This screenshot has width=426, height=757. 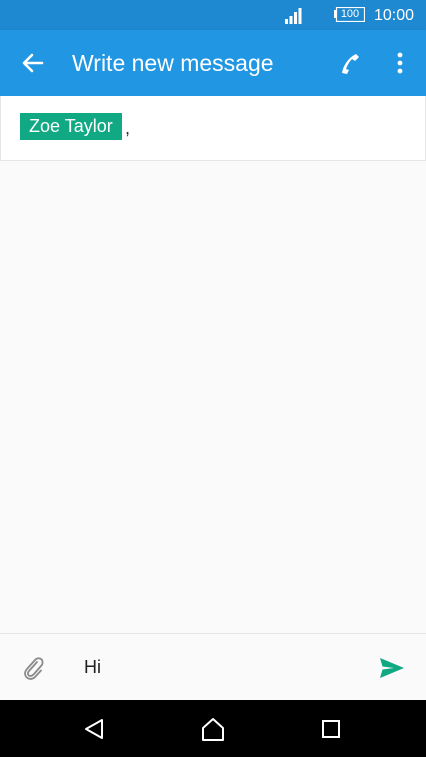 I want to click on app-bar: Write new message, so click(x=213, y=63).